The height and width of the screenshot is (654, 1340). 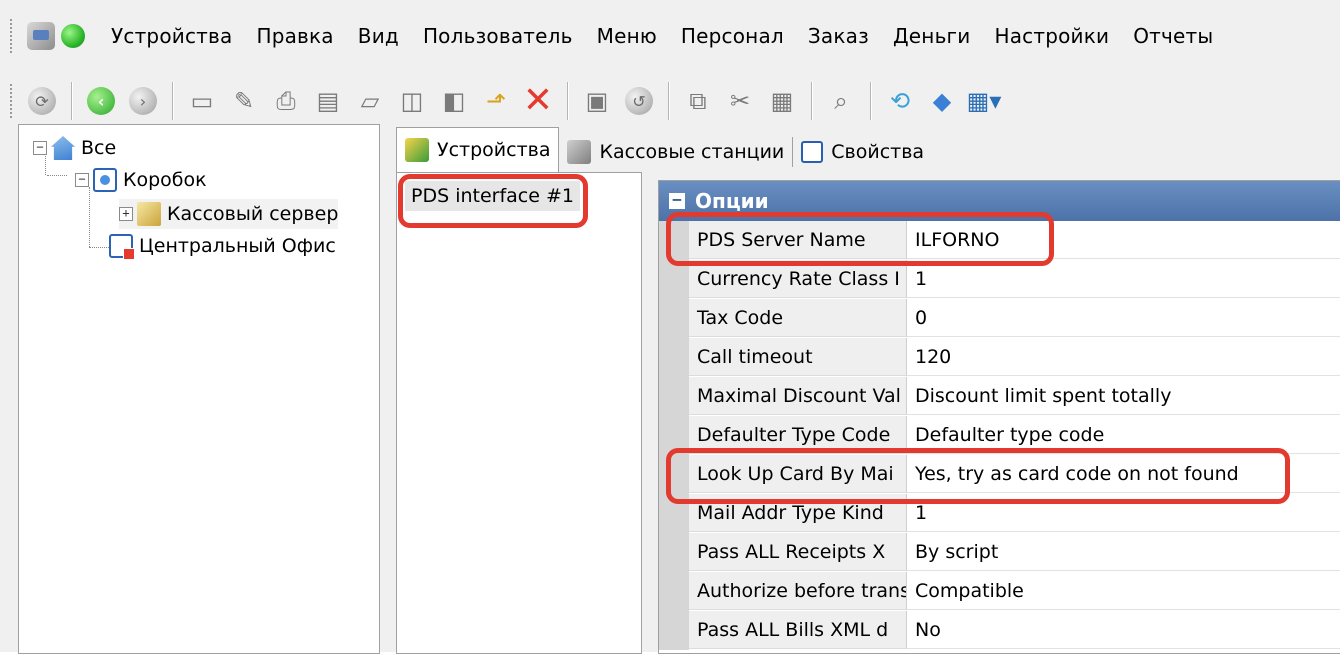 What do you see at coordinates (1123, 630) in the screenshot?
I see `property-value: No` at bounding box center [1123, 630].